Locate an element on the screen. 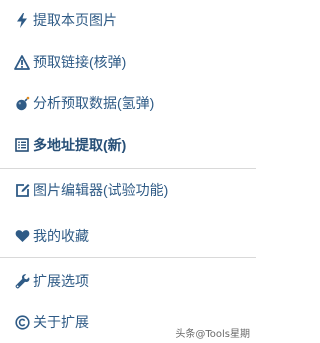  menu-item-multi-address: 多地址提取(新) is located at coordinates (128, 145).